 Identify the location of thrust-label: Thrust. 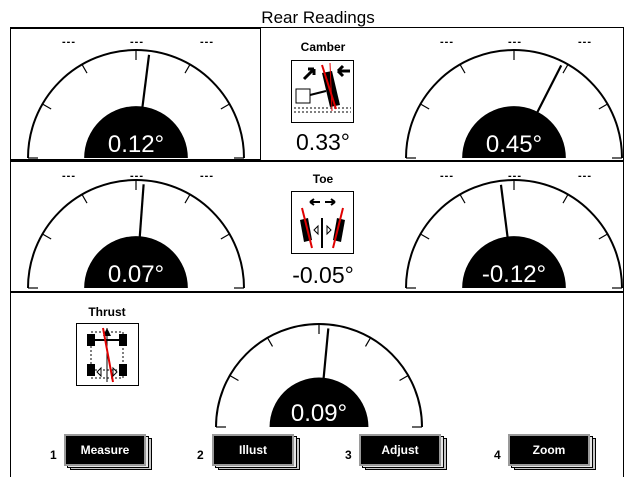
(107, 312).